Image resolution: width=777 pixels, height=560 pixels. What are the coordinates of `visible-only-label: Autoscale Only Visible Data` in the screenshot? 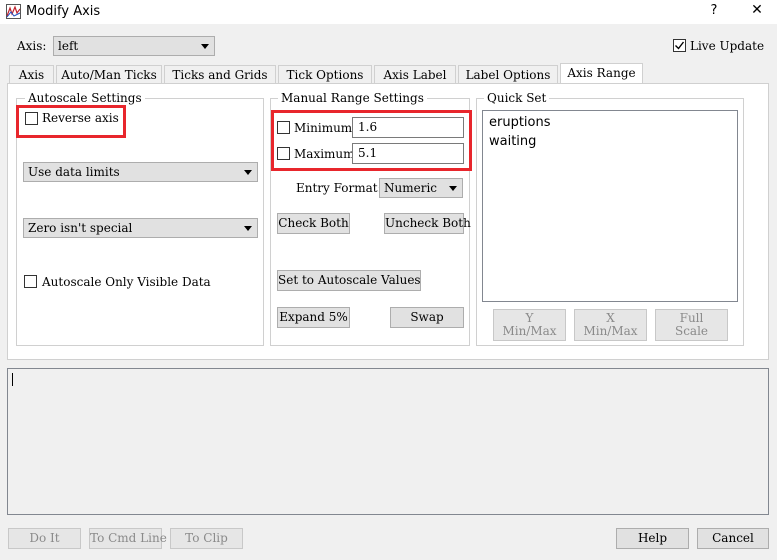 It's located at (126, 282).